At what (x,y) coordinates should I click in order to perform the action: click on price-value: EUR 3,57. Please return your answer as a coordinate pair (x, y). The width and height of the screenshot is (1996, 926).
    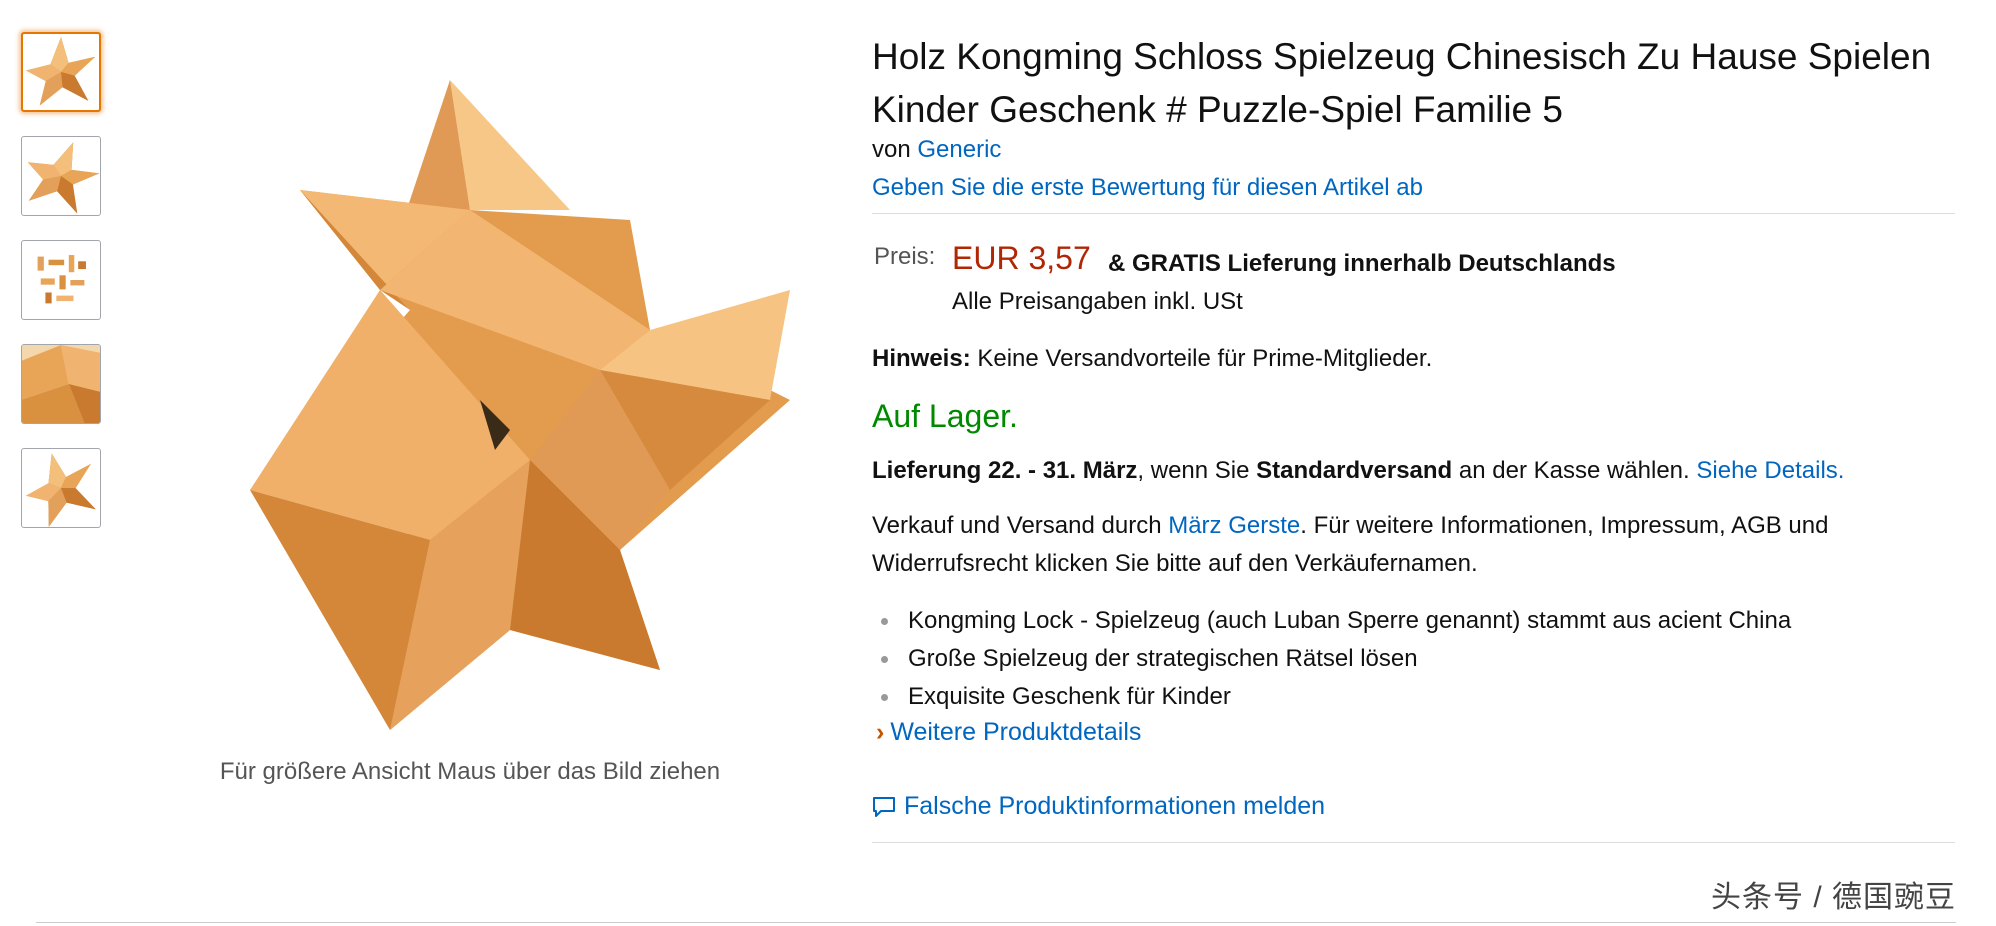
    Looking at the image, I should click on (1021, 258).